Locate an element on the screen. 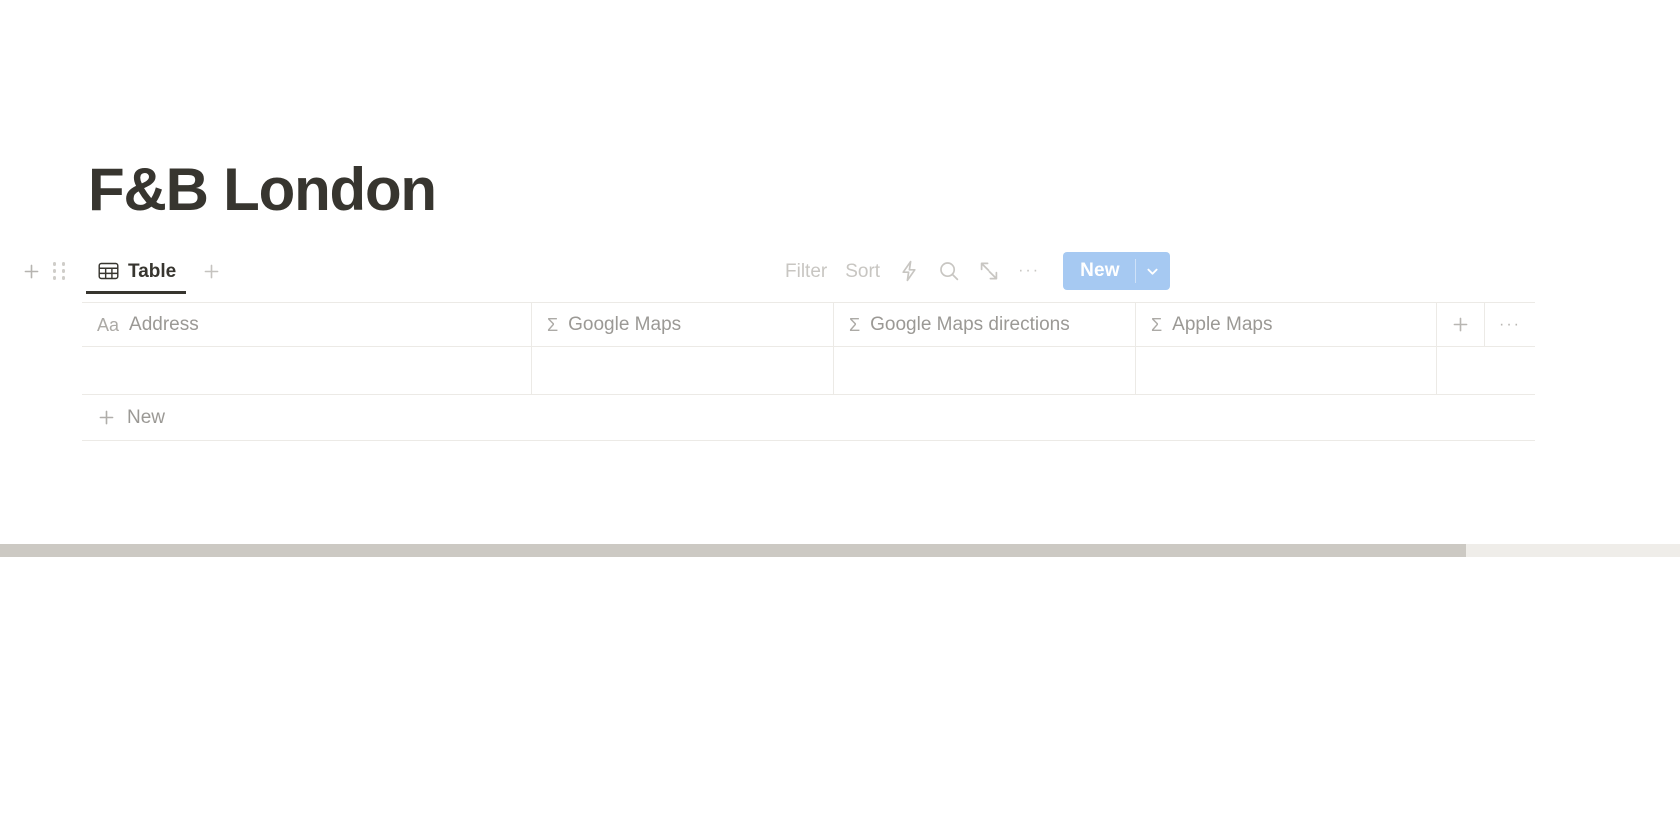 Image resolution: width=1680 pixels, height=840 pixels. table-cell-address is located at coordinates (307, 370).